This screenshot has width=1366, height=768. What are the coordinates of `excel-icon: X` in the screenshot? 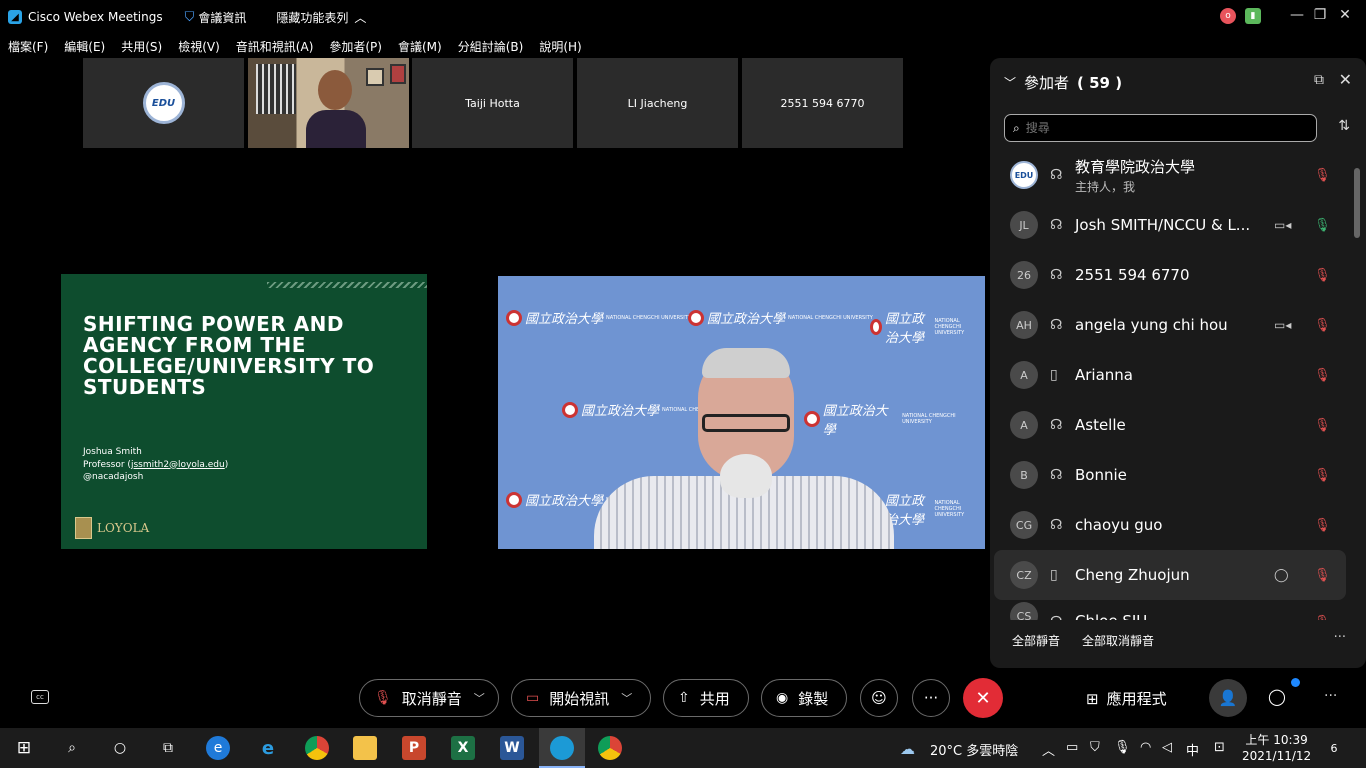 It's located at (463, 748).